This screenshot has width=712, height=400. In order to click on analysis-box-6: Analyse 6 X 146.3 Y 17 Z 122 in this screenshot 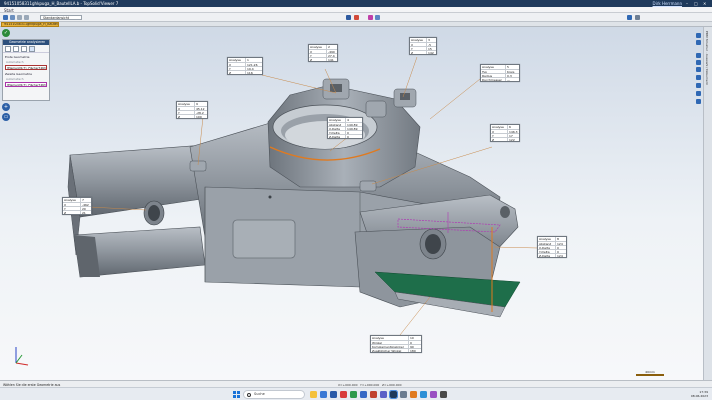, I will do `click(505, 133)`.